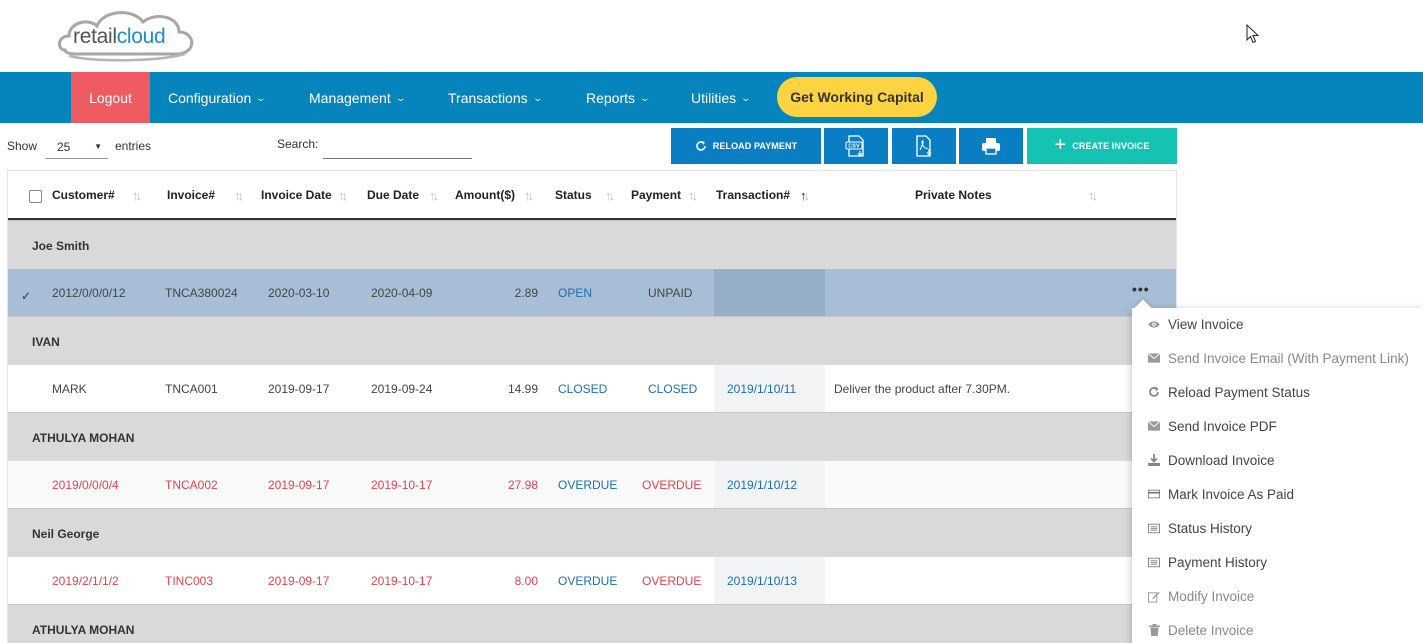 This screenshot has width=1423, height=643. What do you see at coordinates (83, 195) in the screenshot?
I see `header-customer: Customer#` at bounding box center [83, 195].